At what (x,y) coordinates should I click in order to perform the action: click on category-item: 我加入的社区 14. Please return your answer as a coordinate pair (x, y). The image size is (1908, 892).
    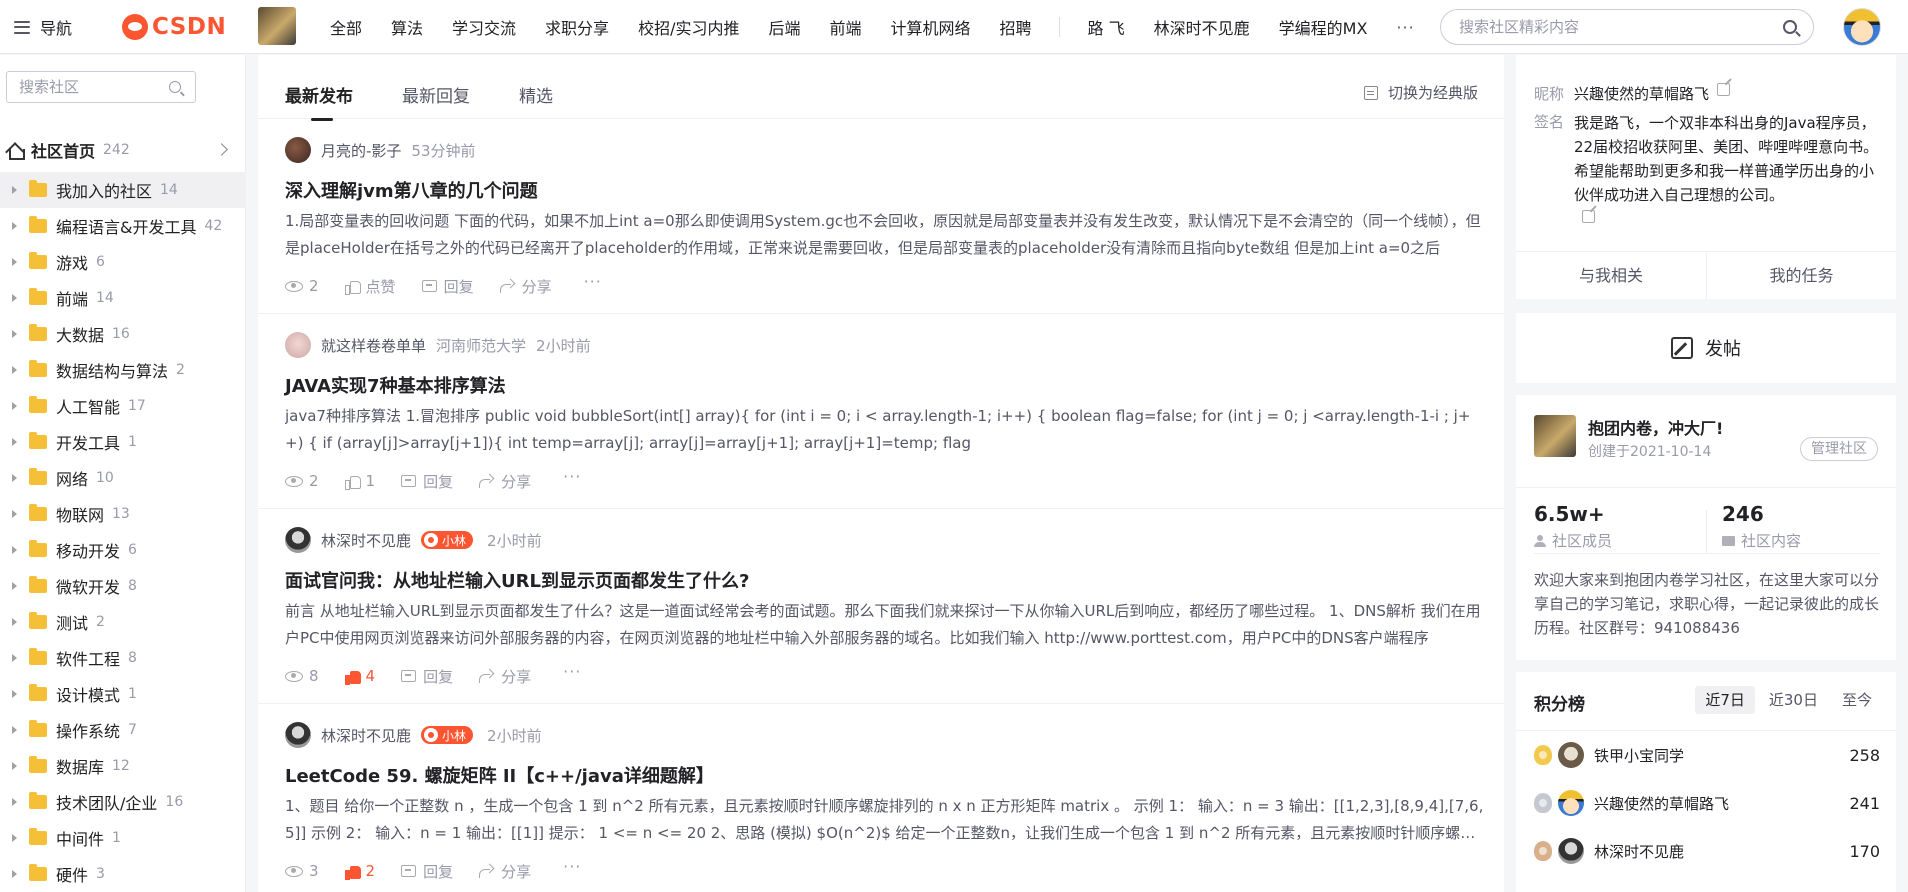
    Looking at the image, I should click on (123, 190).